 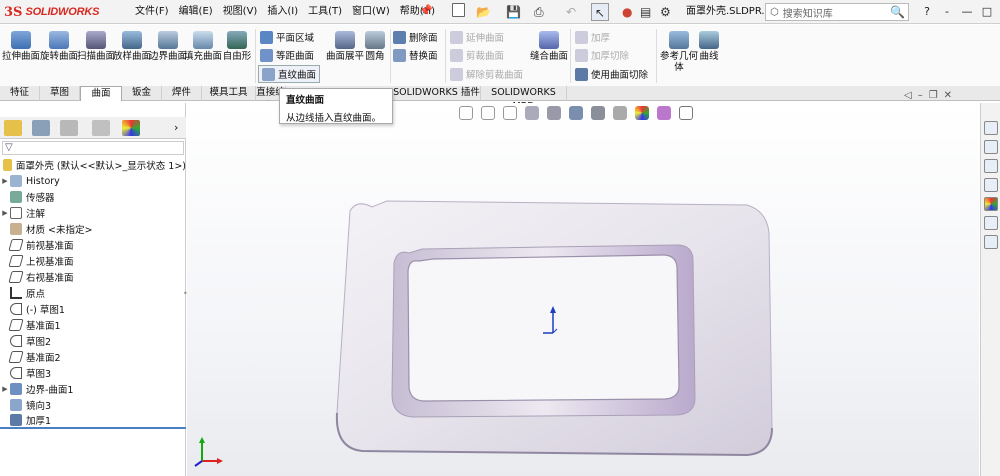 What do you see at coordinates (967, 12) in the screenshot?
I see `minimize-button: —` at bounding box center [967, 12].